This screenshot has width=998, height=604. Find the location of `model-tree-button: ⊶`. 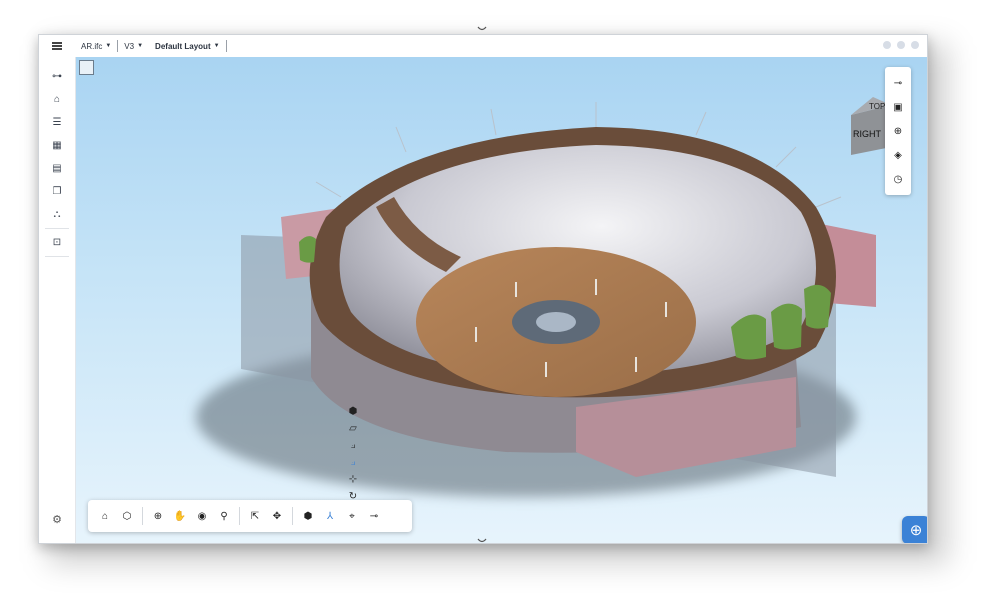

model-tree-button: ⊶ is located at coordinates (57, 76).